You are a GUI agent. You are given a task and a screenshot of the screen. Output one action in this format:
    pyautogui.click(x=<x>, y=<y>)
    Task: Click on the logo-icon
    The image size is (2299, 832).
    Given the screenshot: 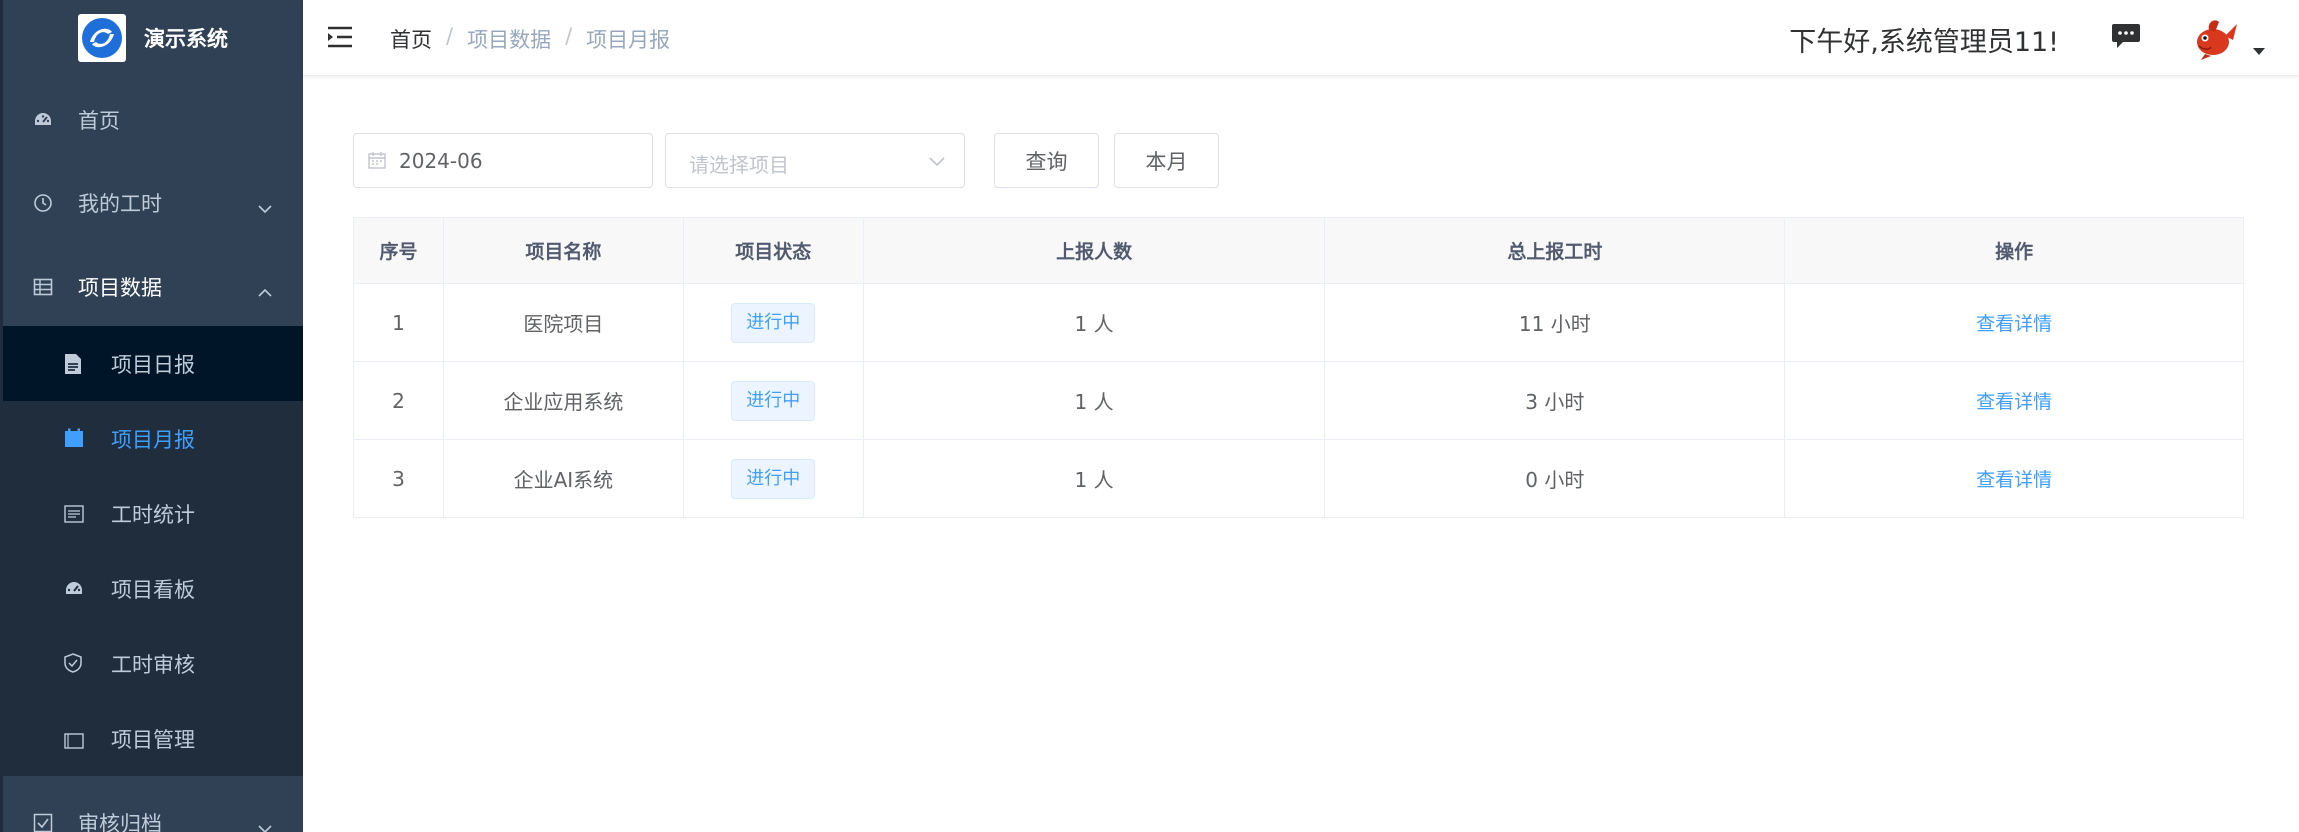 What is the action you would take?
    pyautogui.click(x=102, y=37)
    